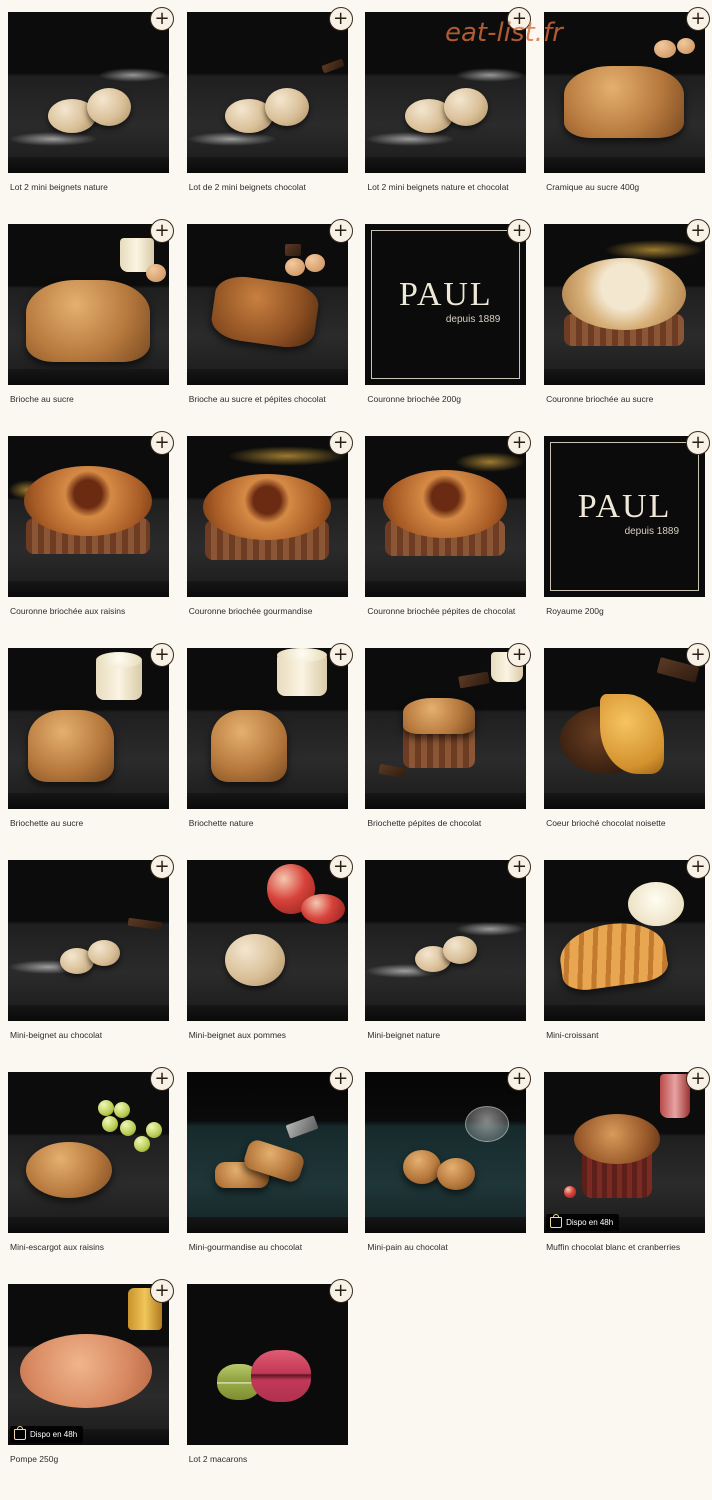 This screenshot has height=1500, width=712. I want to click on product-card: + Brioche au sucre, so click(91, 327).